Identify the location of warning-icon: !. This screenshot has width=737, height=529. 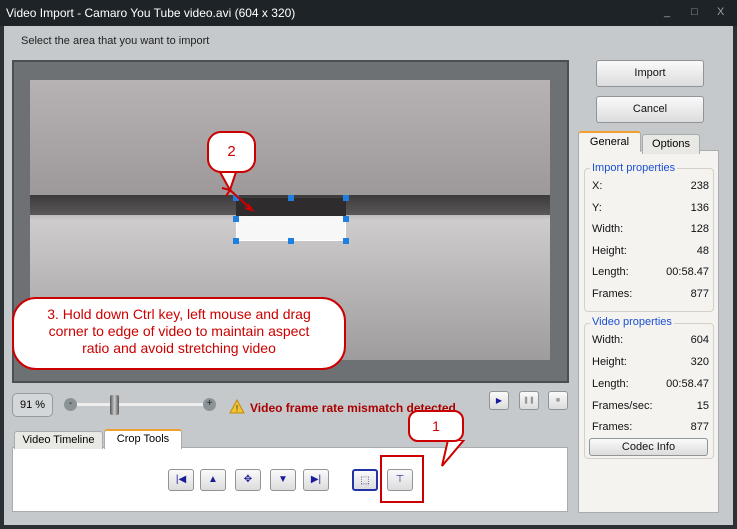
(237, 406).